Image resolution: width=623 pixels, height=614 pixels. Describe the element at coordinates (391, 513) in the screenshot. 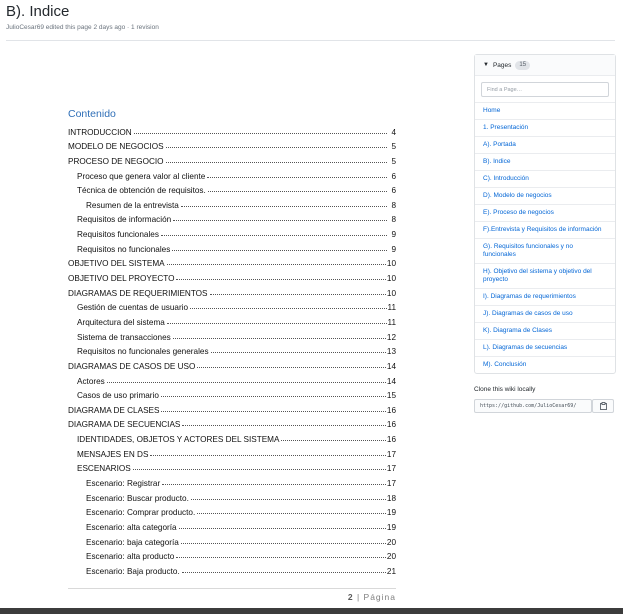

I see `toc-entry-page: 19` at that location.